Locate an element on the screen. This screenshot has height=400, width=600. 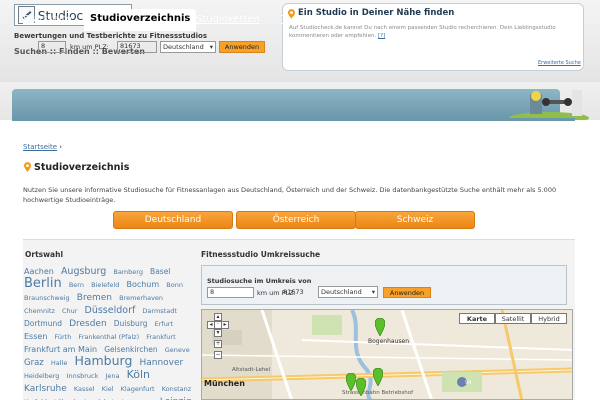
city-link: Berlin is located at coordinates (43, 283).